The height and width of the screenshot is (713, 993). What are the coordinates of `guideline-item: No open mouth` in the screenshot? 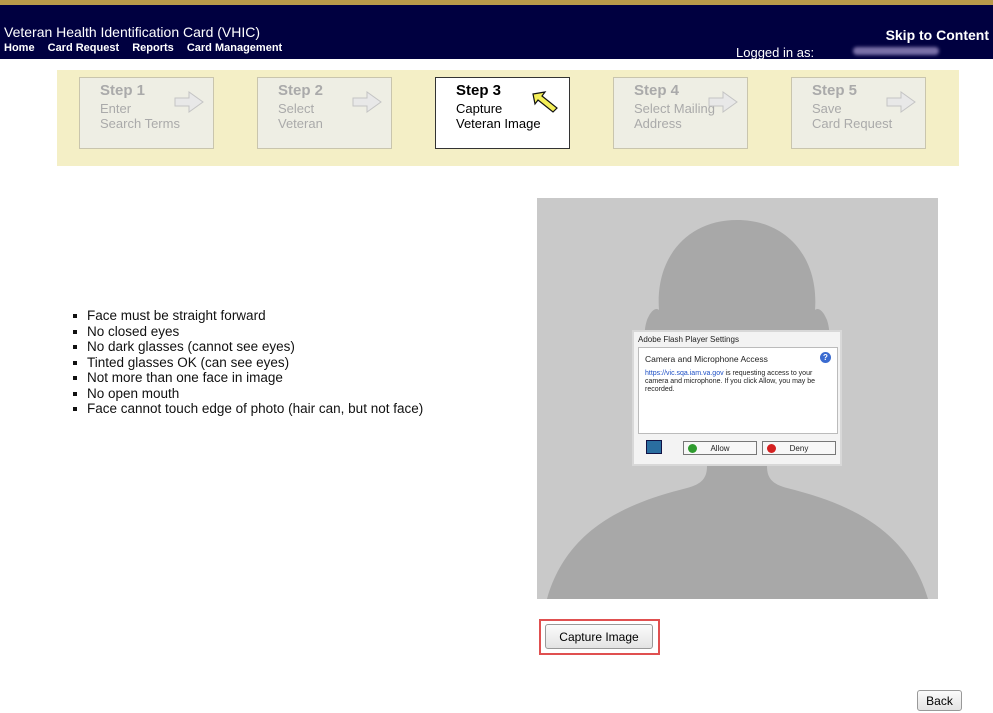 It's located at (248, 394).